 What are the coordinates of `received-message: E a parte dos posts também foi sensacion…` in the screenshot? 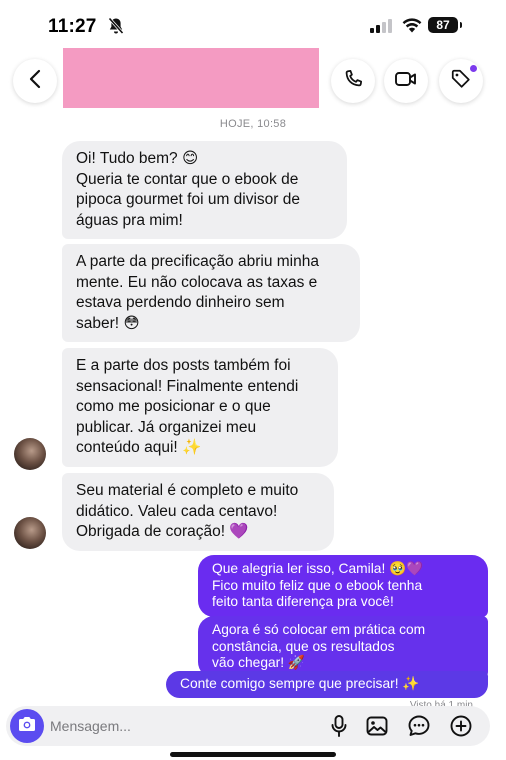 It's located at (200, 407).